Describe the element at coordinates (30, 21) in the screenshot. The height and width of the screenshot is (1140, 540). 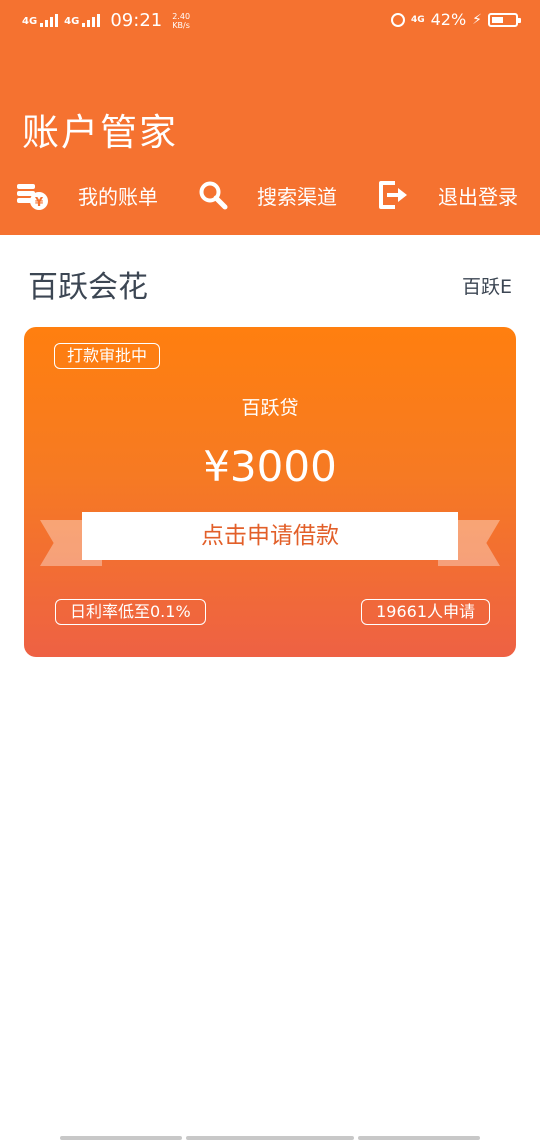
I see `network-type: 4G` at that location.